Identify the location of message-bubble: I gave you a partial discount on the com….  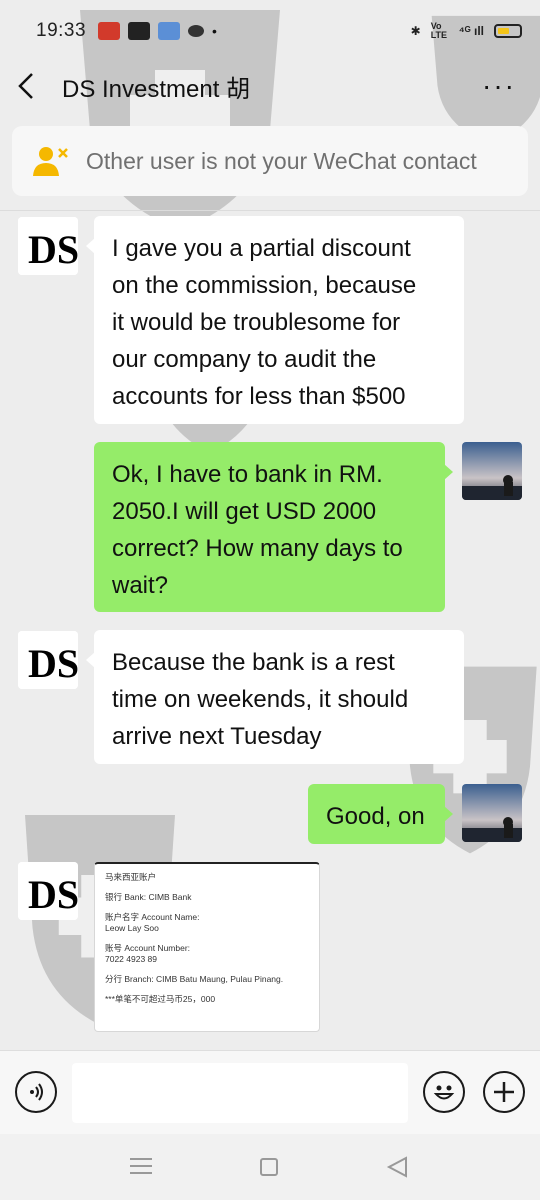
(275, 320).